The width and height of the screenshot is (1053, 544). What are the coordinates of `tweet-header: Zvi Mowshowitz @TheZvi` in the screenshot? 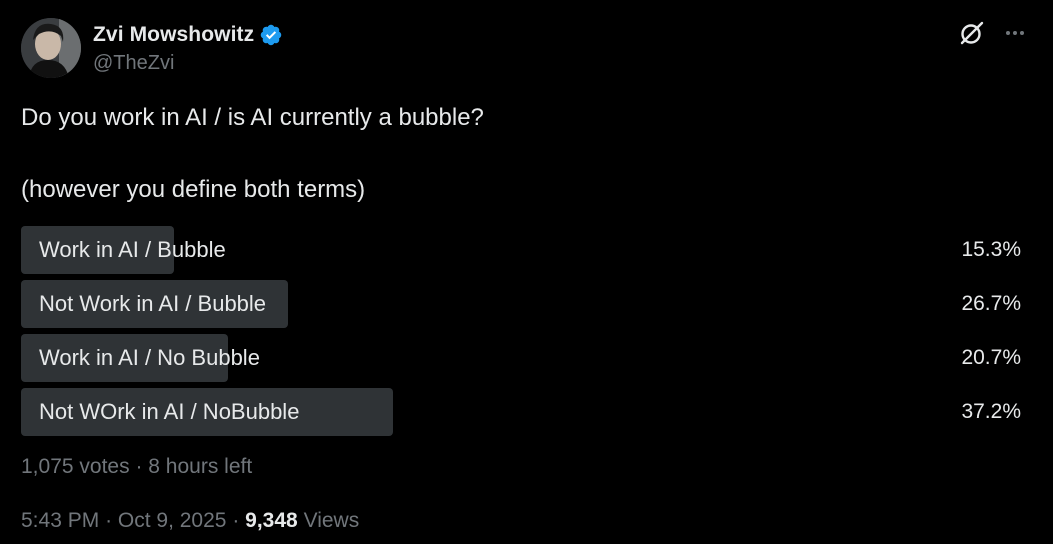 It's located at (152, 48).